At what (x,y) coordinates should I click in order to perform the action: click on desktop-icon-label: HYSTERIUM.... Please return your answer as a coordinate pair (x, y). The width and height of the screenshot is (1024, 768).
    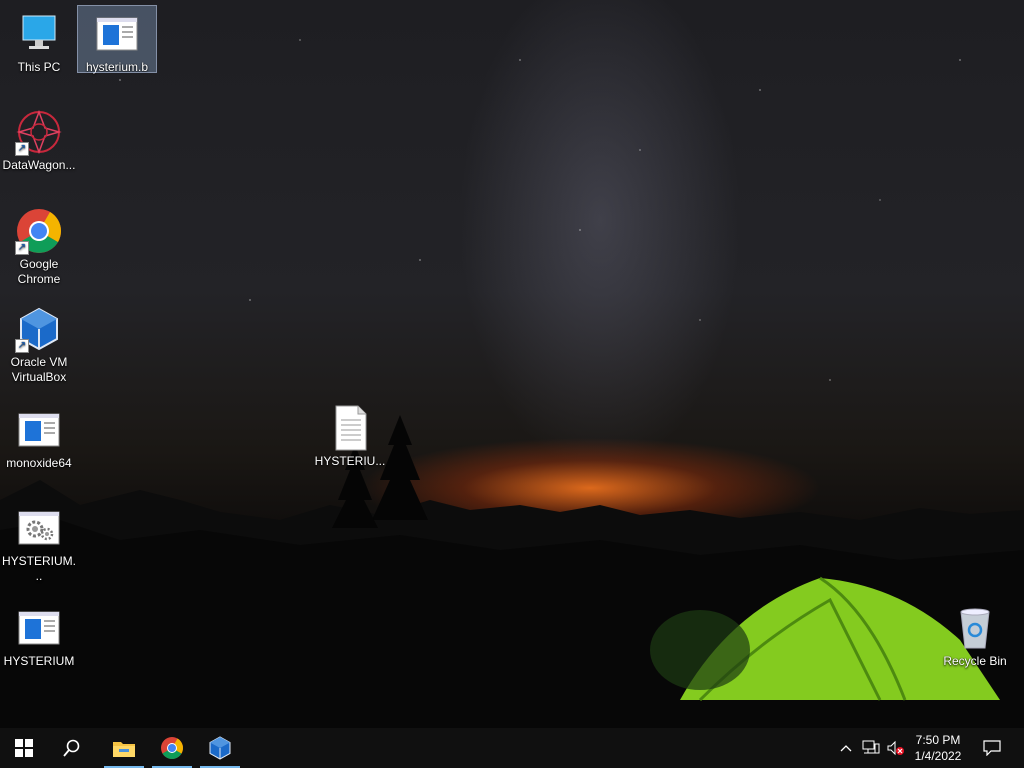
    Looking at the image, I should click on (39, 568).